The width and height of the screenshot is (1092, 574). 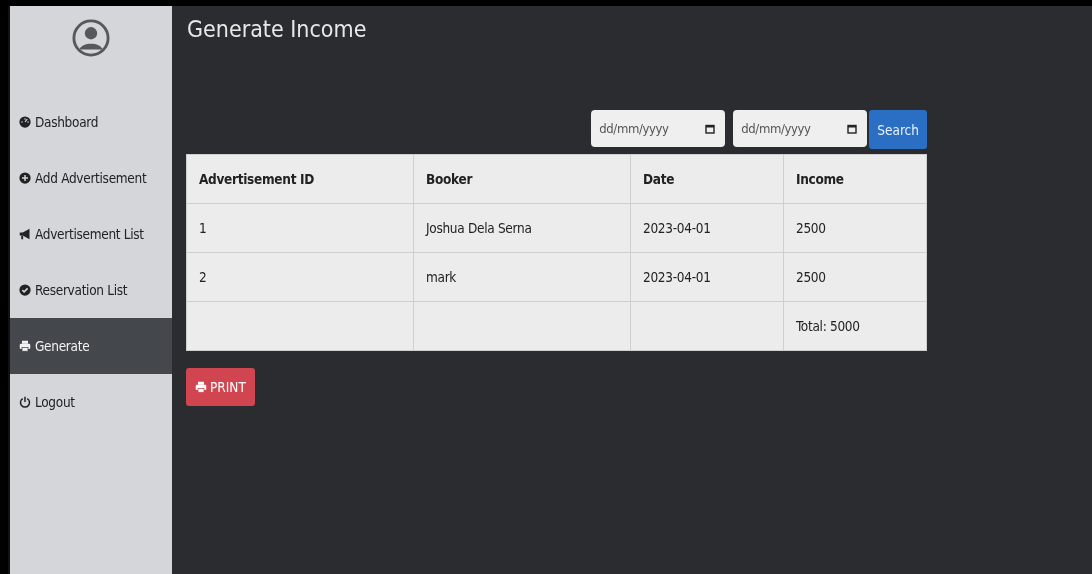 What do you see at coordinates (25, 290) in the screenshot?
I see `check-circle-icon` at bounding box center [25, 290].